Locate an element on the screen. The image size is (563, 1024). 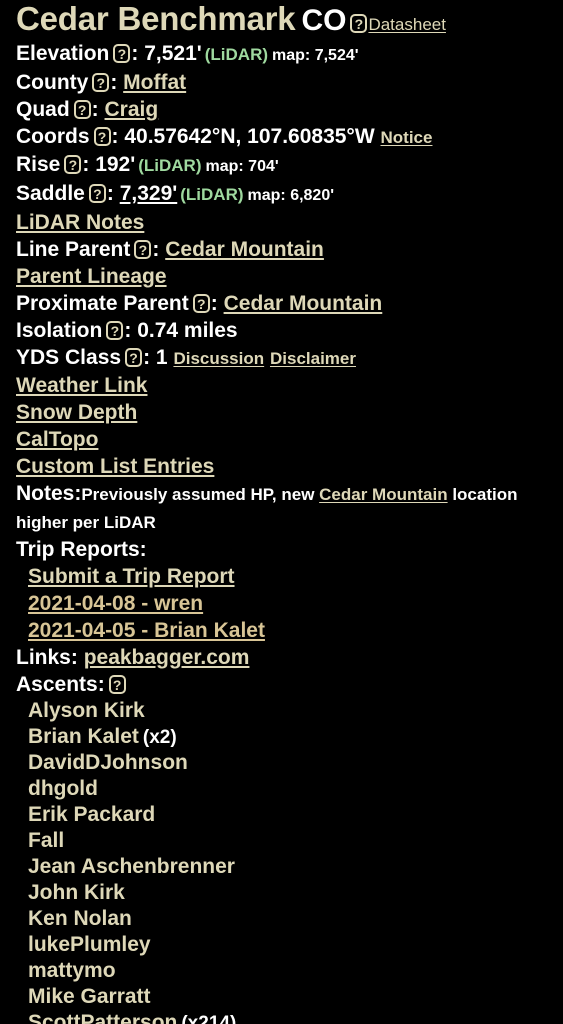
trip-report-item: 2021-04-05 - Brian Kalet is located at coordinates (146, 630).